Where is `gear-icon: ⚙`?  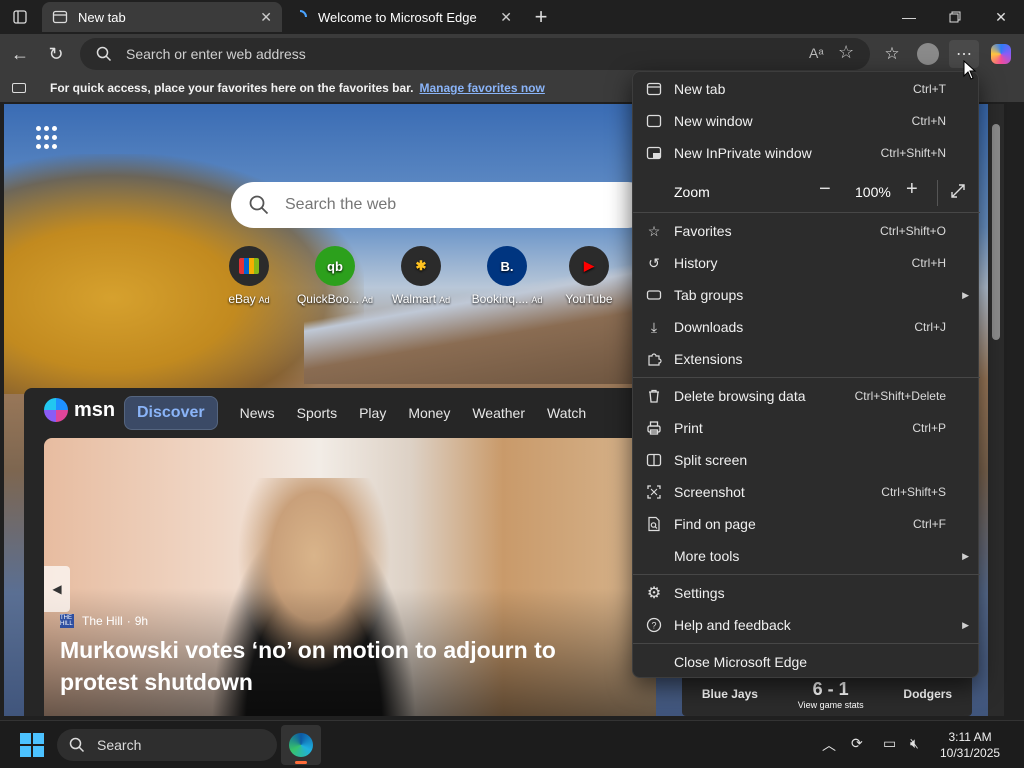
gear-icon: ⚙ is located at coordinates (654, 593).